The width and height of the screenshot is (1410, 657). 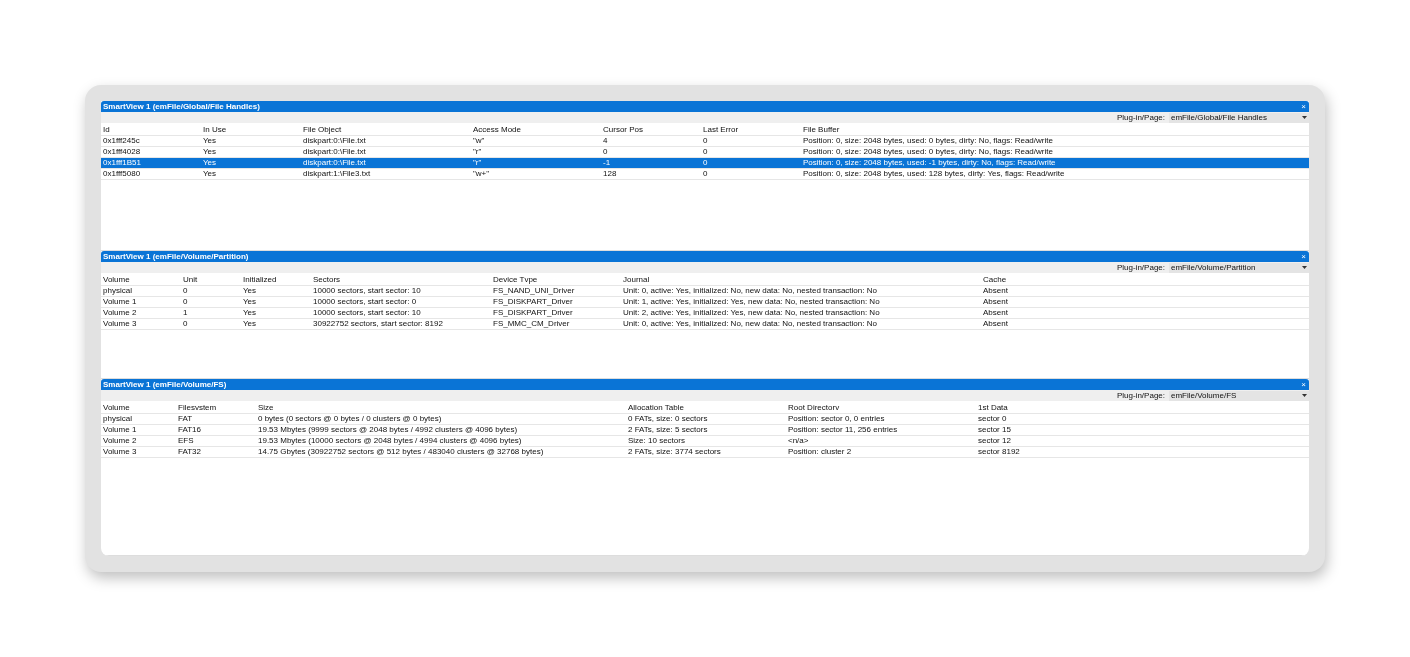 I want to click on table-row: 0x1fff1B51 Yes diskpart:0:\File.txt "r" -1 0 Position: 0, size: 2048 bytes, used: -1 bytes, dirty: No, flags: Read/write, so click(x=705, y=163).